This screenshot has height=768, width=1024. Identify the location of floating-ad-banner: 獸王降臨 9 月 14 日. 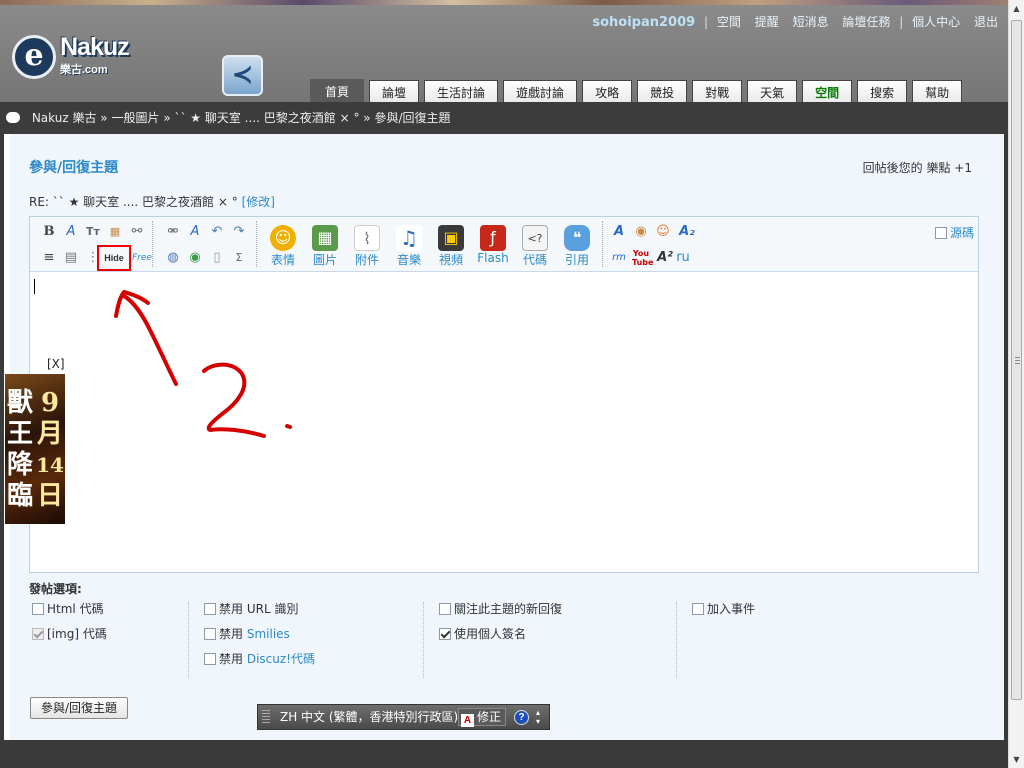
(35, 449).